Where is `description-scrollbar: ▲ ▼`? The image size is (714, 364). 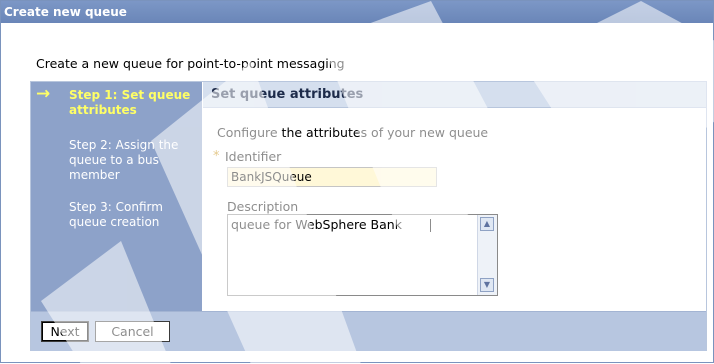 description-scrollbar: ▲ ▼ is located at coordinates (487, 255).